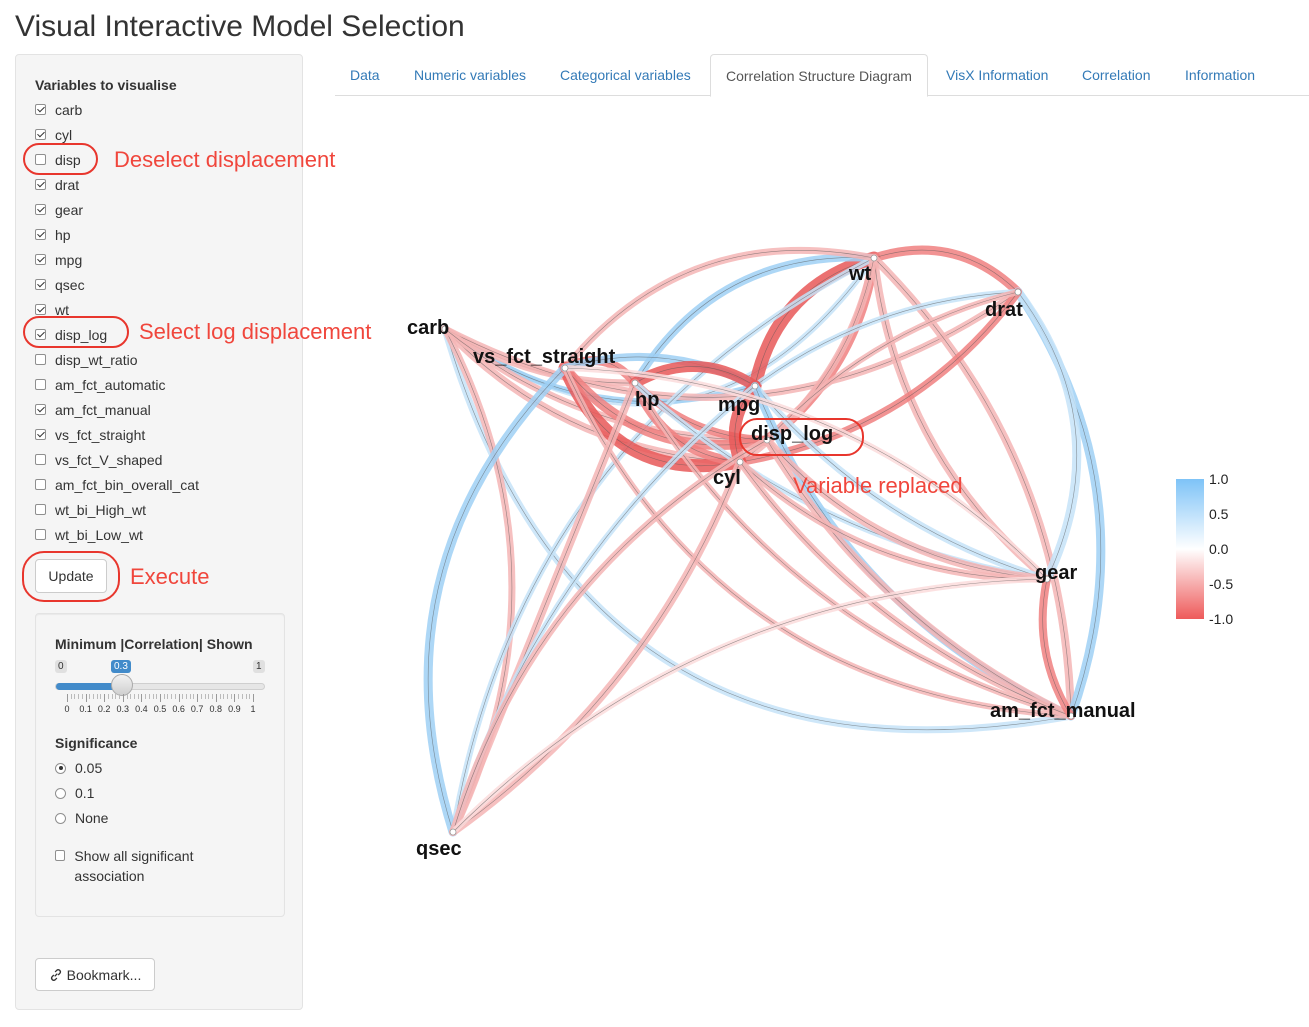 The width and height of the screenshot is (1309, 1027). Describe the element at coordinates (69, 209) in the screenshot. I see `variable-label: gear` at that location.